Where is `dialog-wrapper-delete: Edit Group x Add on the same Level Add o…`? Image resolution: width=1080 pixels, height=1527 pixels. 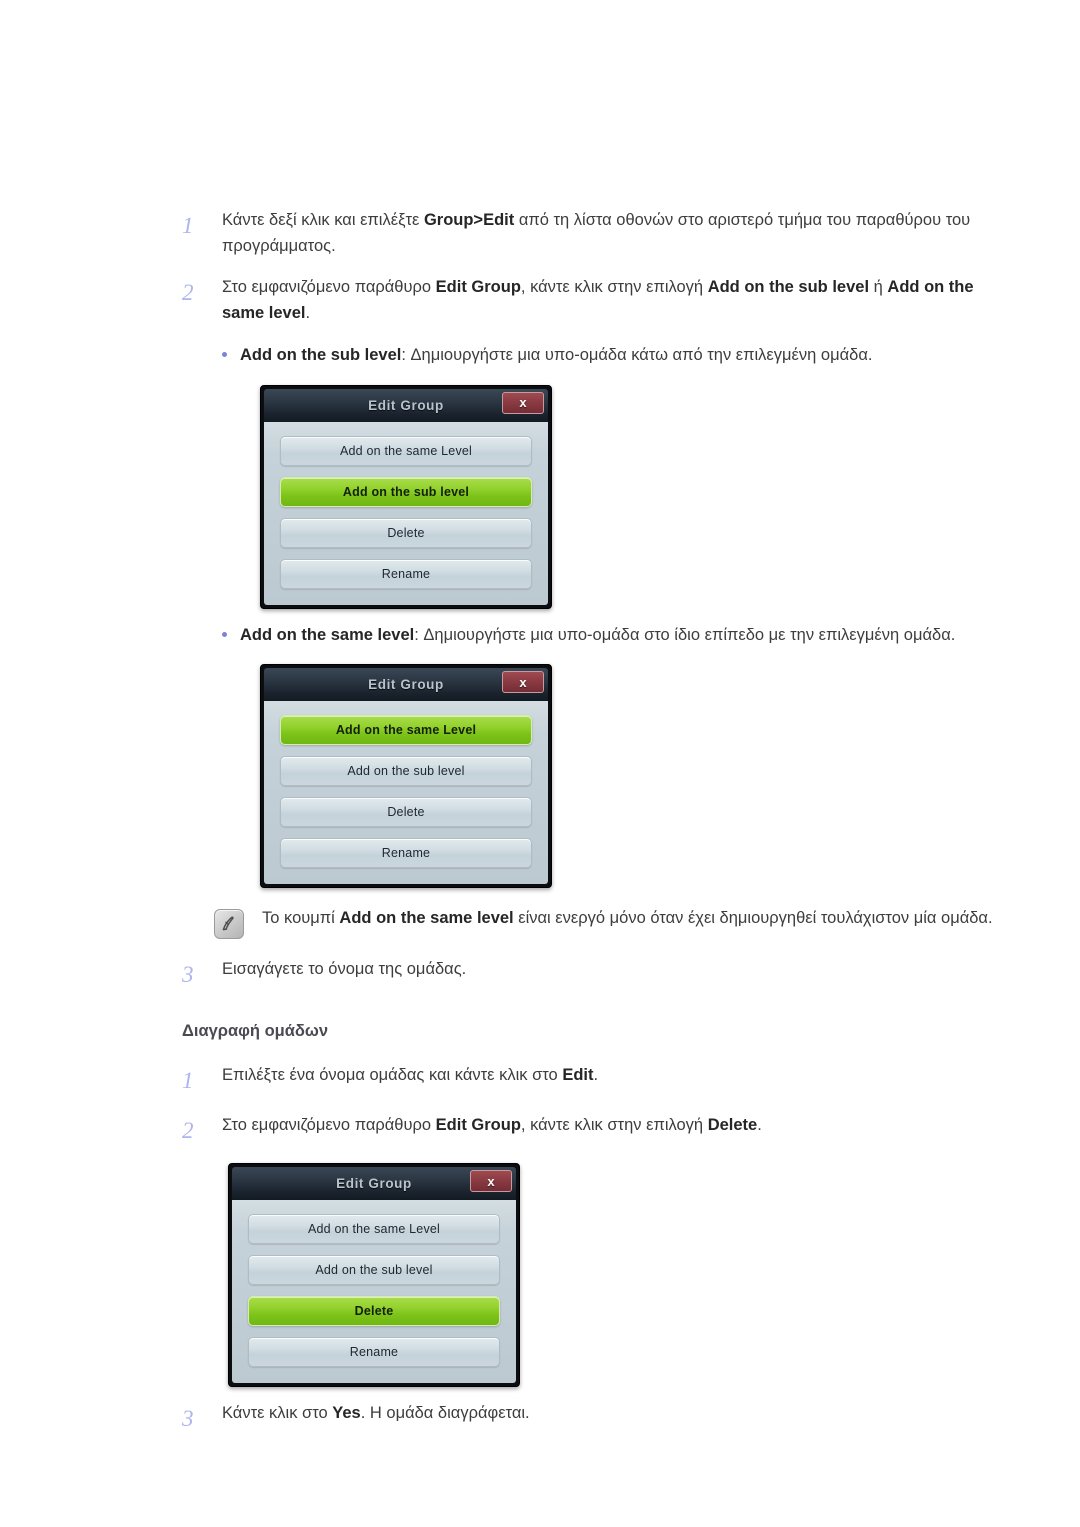 dialog-wrapper-delete: Edit Group x Add on the same Level Add o… is located at coordinates (614, 1275).